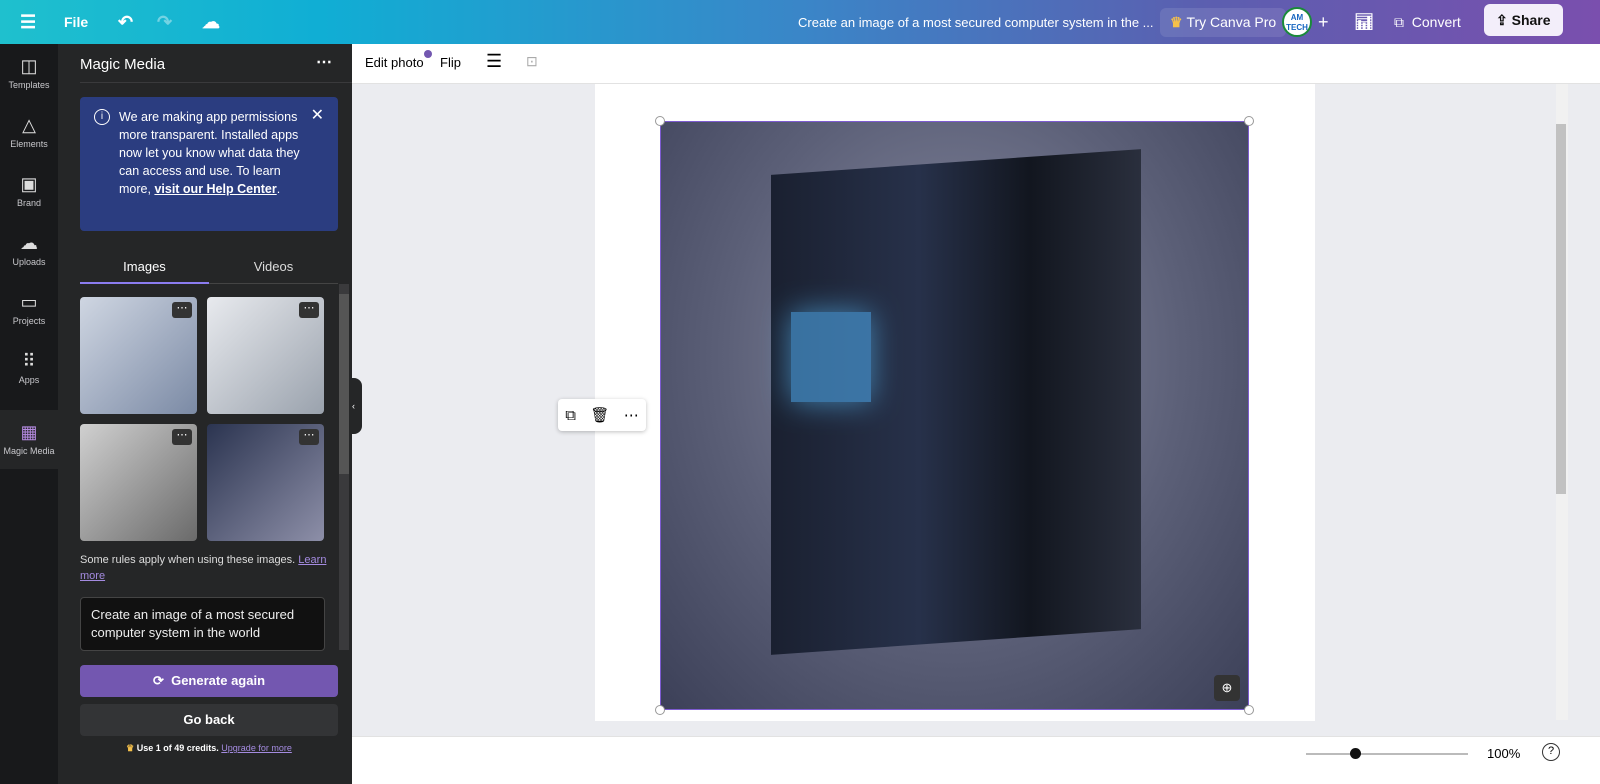 The image size is (1600, 784). What do you see at coordinates (570, 415) in the screenshot?
I see `duplicate-icon: ⧉` at bounding box center [570, 415].